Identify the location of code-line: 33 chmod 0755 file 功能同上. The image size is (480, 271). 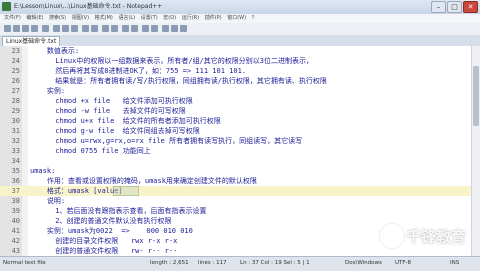
(240, 151).